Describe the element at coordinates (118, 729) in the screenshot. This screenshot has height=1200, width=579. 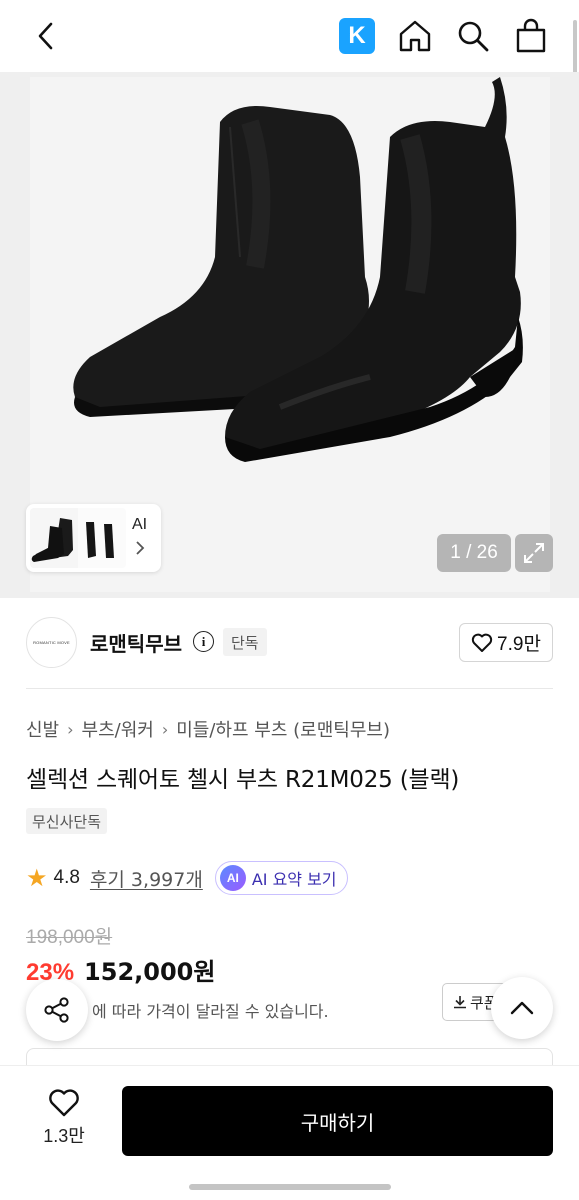
I see `breadcrumb-item: 부츠/워커` at that location.